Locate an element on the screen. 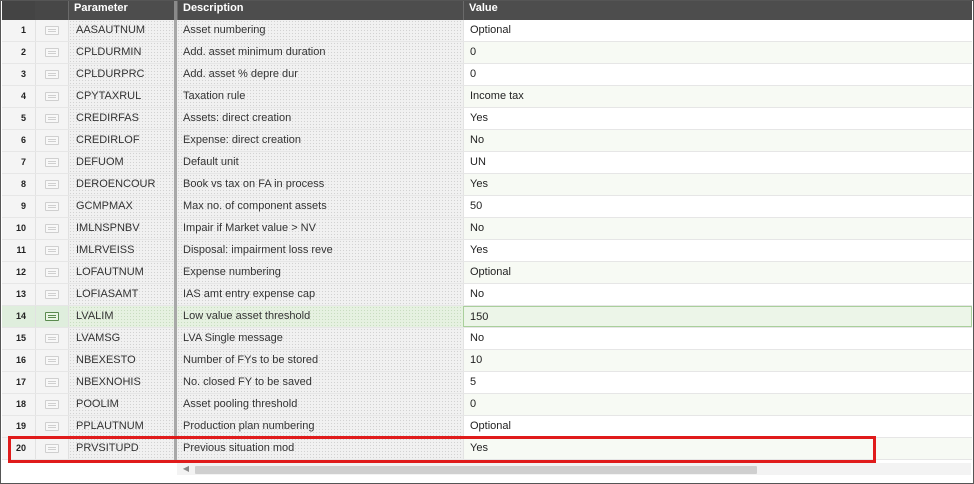 This screenshot has height=484, width=974. description-cell: No. closed FY to be saved is located at coordinates (320, 382).